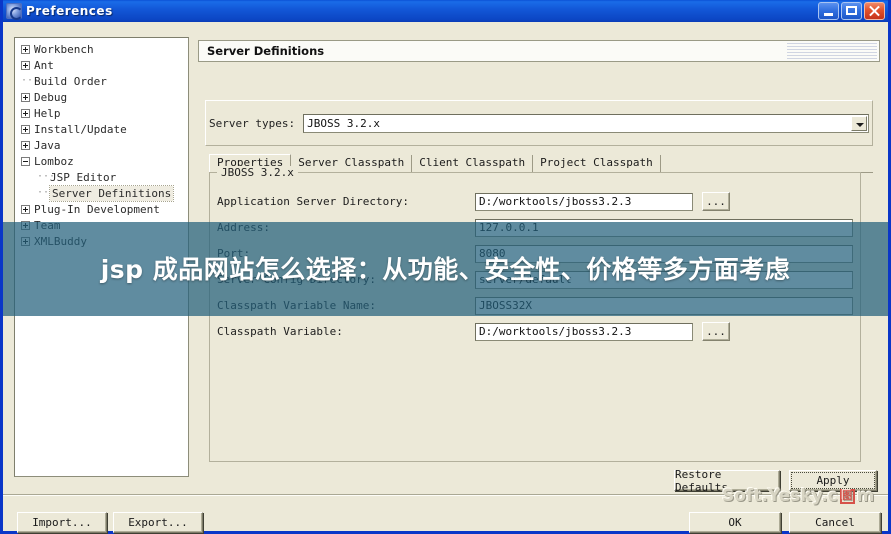  Describe the element at coordinates (280, 331) in the screenshot. I see `field-label: Classpath Variable:` at that location.